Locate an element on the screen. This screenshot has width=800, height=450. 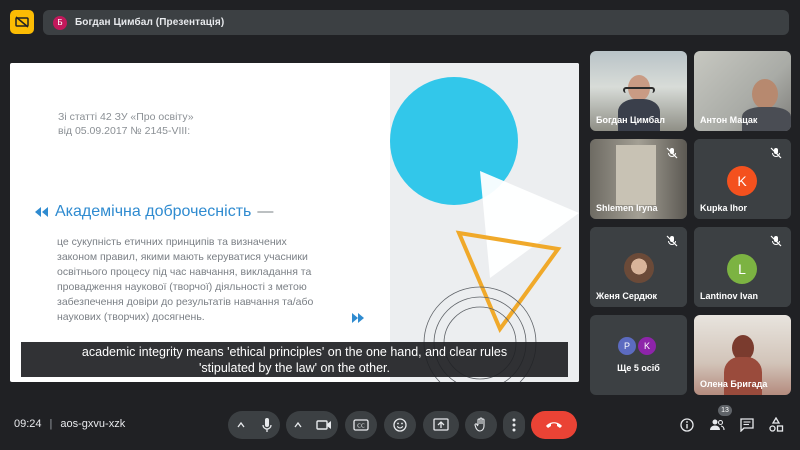
participant-tile: Антон Мацак is located at coordinates (742, 91).